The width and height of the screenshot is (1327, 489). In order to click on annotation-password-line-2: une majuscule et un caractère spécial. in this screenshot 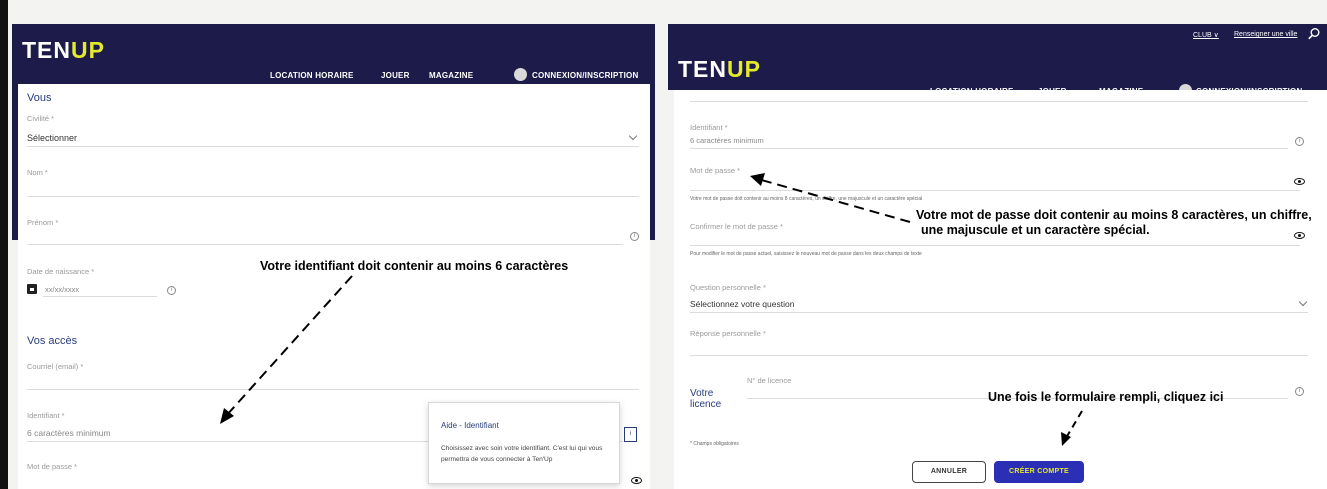, I will do `click(1035, 230)`.